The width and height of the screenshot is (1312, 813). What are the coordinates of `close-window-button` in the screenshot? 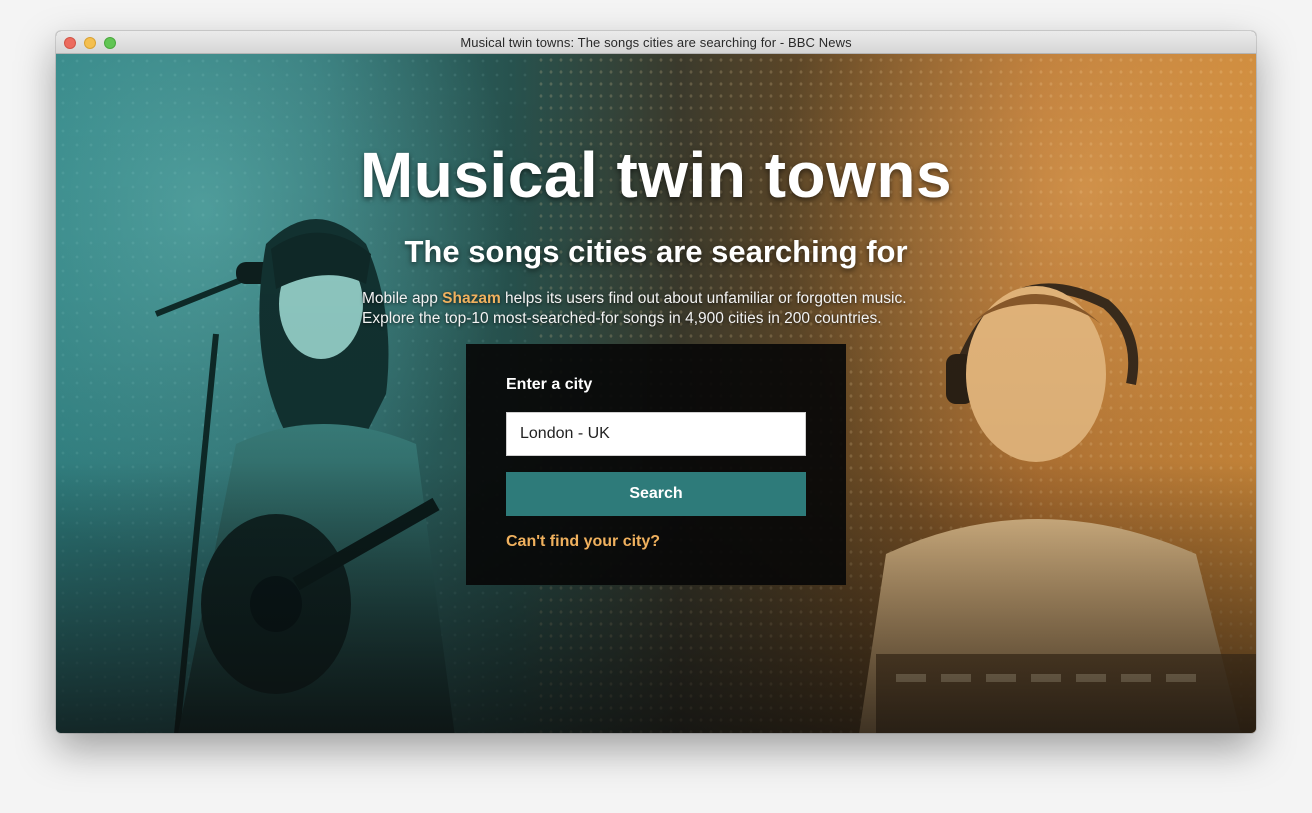 It's located at (70, 43).